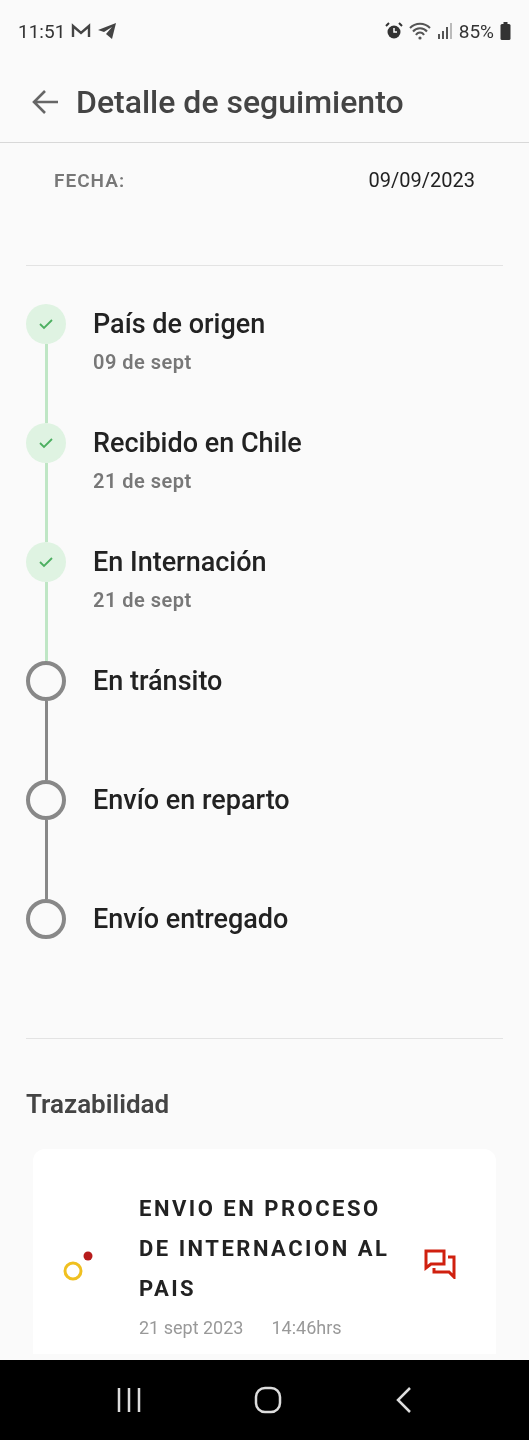 This screenshot has width=529, height=1440. What do you see at coordinates (42, 31) in the screenshot?
I see `status-time: 11:51` at bounding box center [42, 31].